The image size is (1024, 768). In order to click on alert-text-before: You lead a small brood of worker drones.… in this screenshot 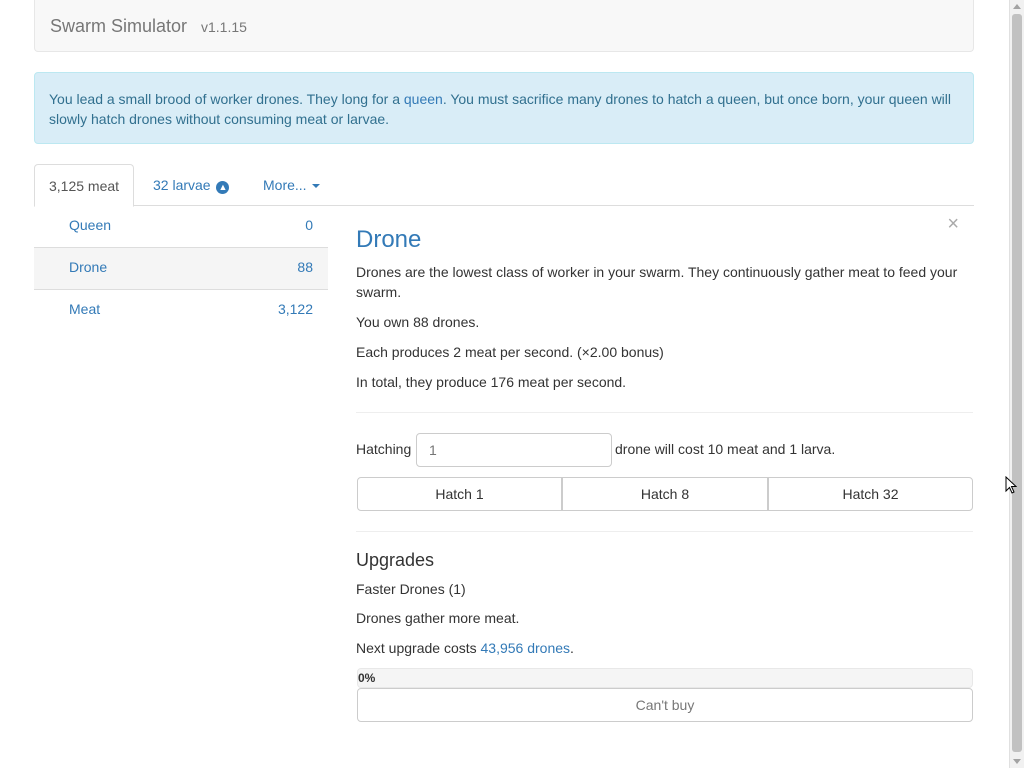, I will do `click(226, 99)`.